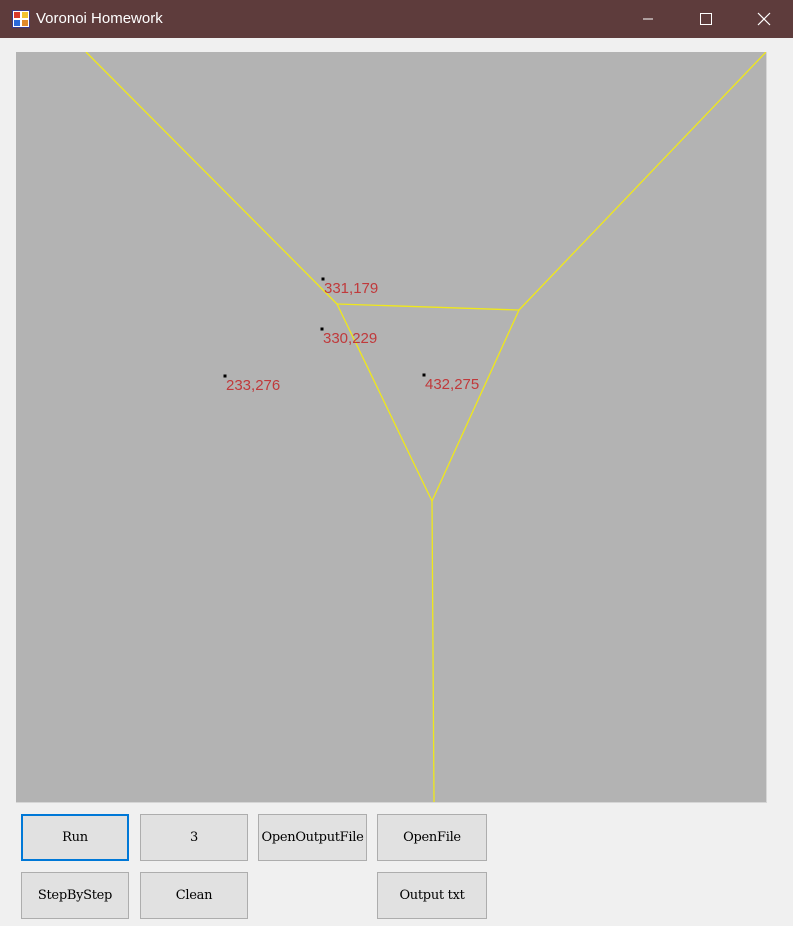 The width and height of the screenshot is (793, 926). What do you see at coordinates (396, 19) in the screenshot?
I see `title-bar: Voronoi Homework` at bounding box center [396, 19].